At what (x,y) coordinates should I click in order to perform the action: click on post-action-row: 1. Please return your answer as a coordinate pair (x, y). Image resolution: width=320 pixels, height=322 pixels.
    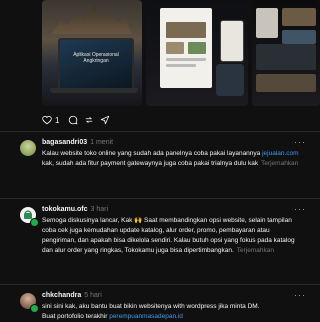
    Looking at the image, I should click on (76, 120).